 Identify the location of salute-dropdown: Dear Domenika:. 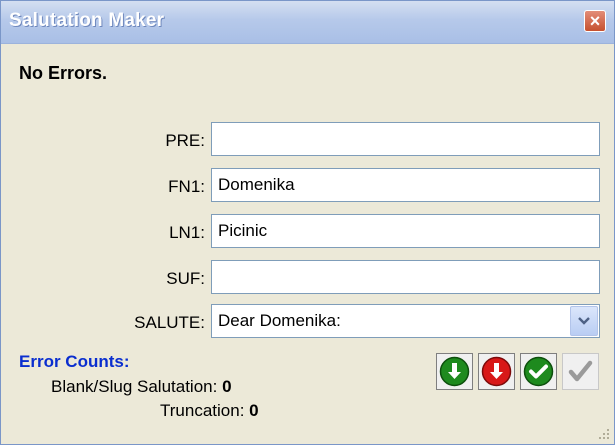
(405, 321).